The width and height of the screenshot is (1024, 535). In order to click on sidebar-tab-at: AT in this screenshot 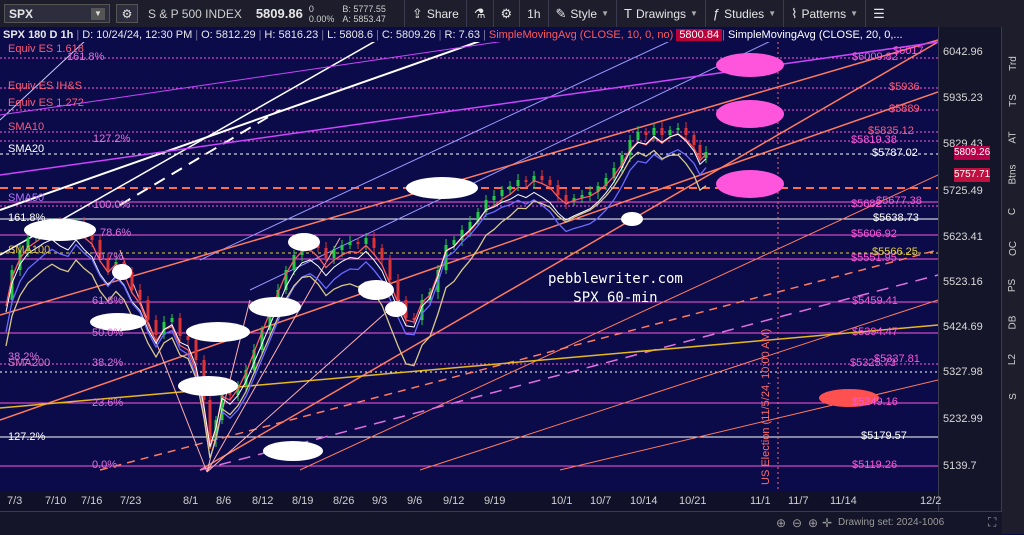, I will do `click(1013, 137)`.